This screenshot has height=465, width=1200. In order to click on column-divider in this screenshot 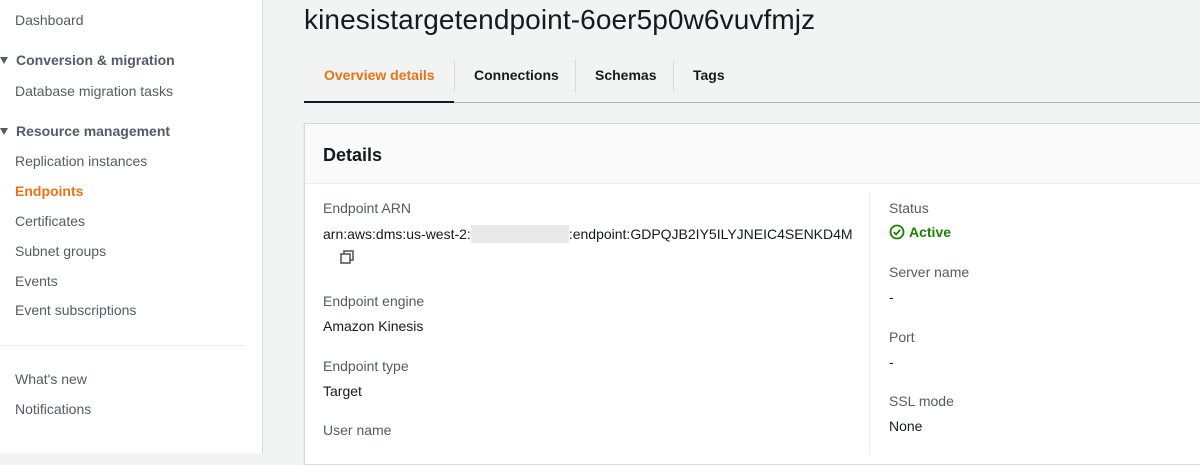, I will do `click(869, 323)`.